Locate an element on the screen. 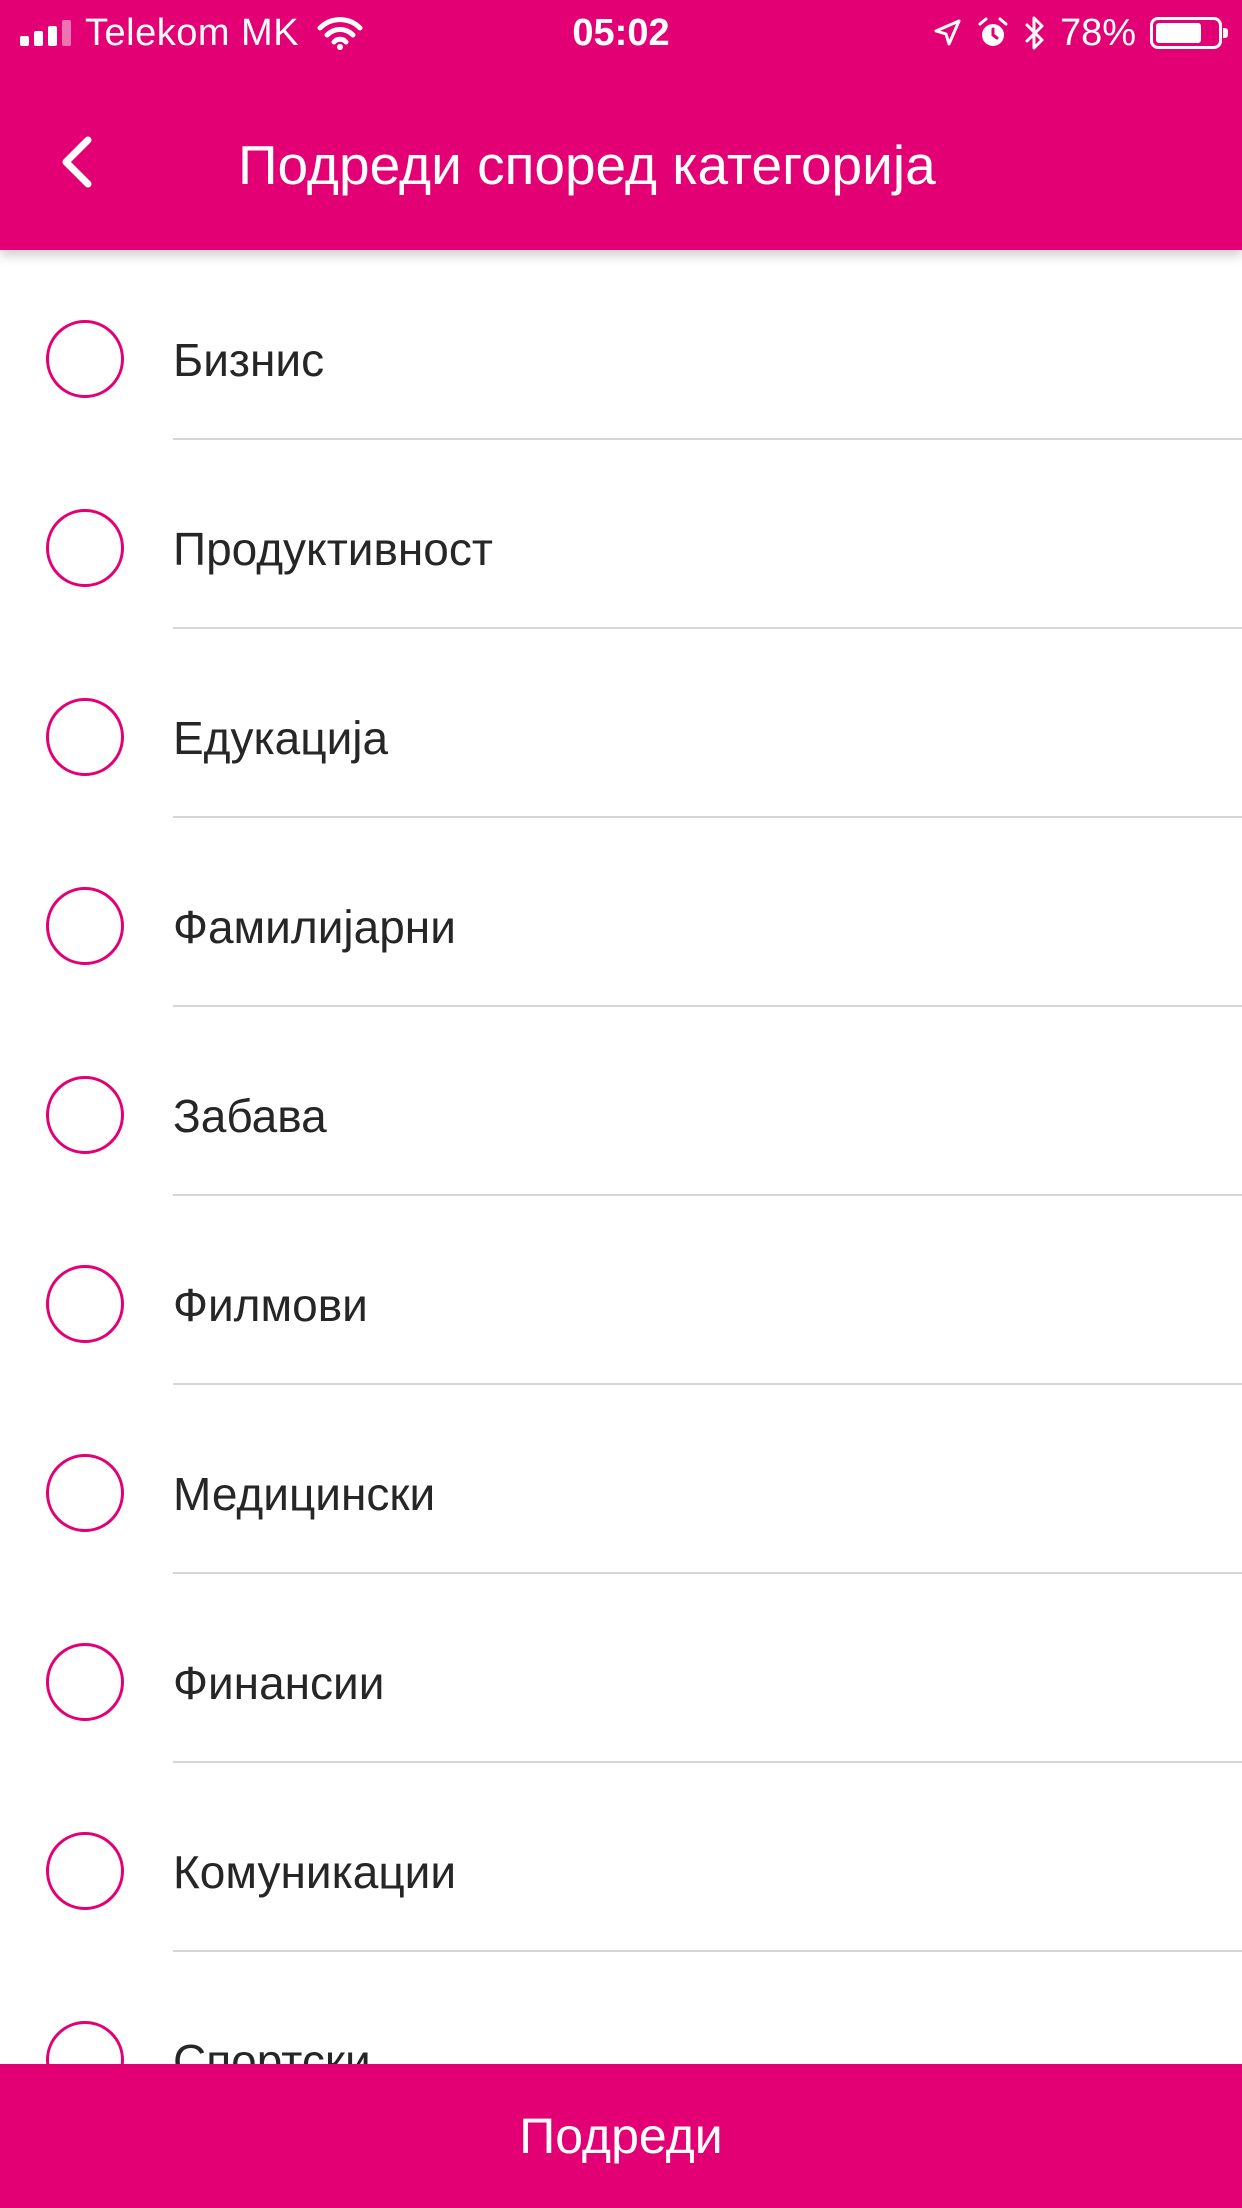  sort-button: Подреди is located at coordinates (621, 2136).